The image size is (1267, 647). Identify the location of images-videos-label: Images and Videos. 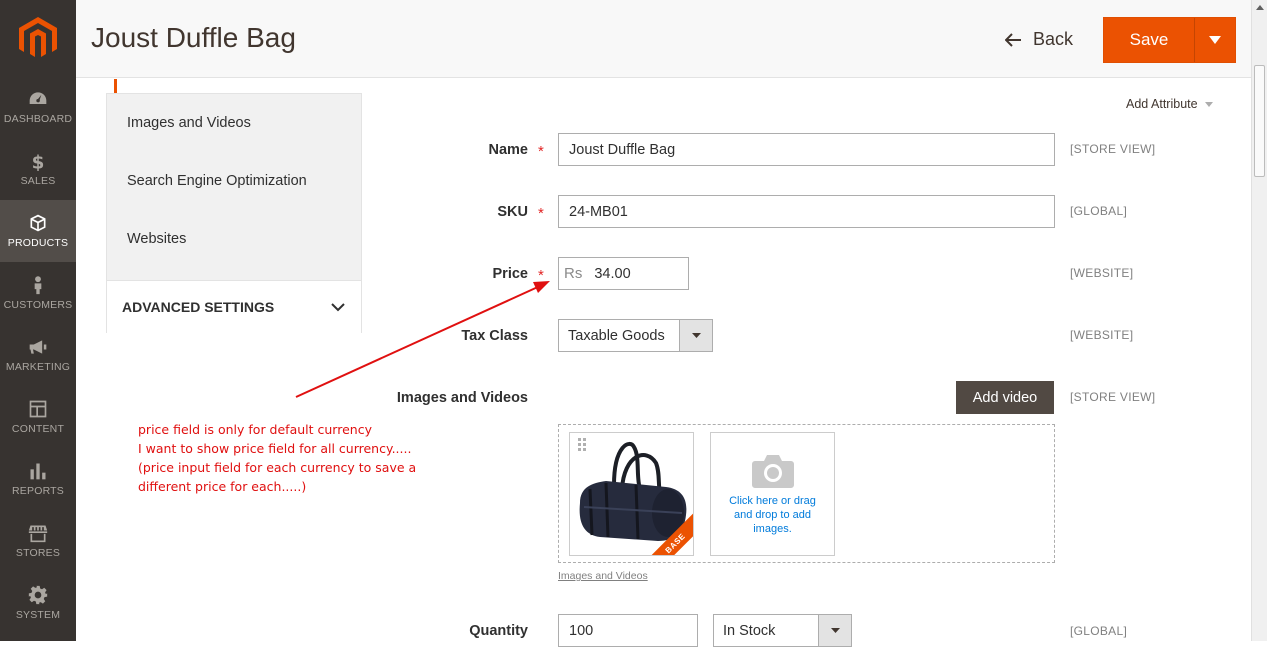
(462, 398).